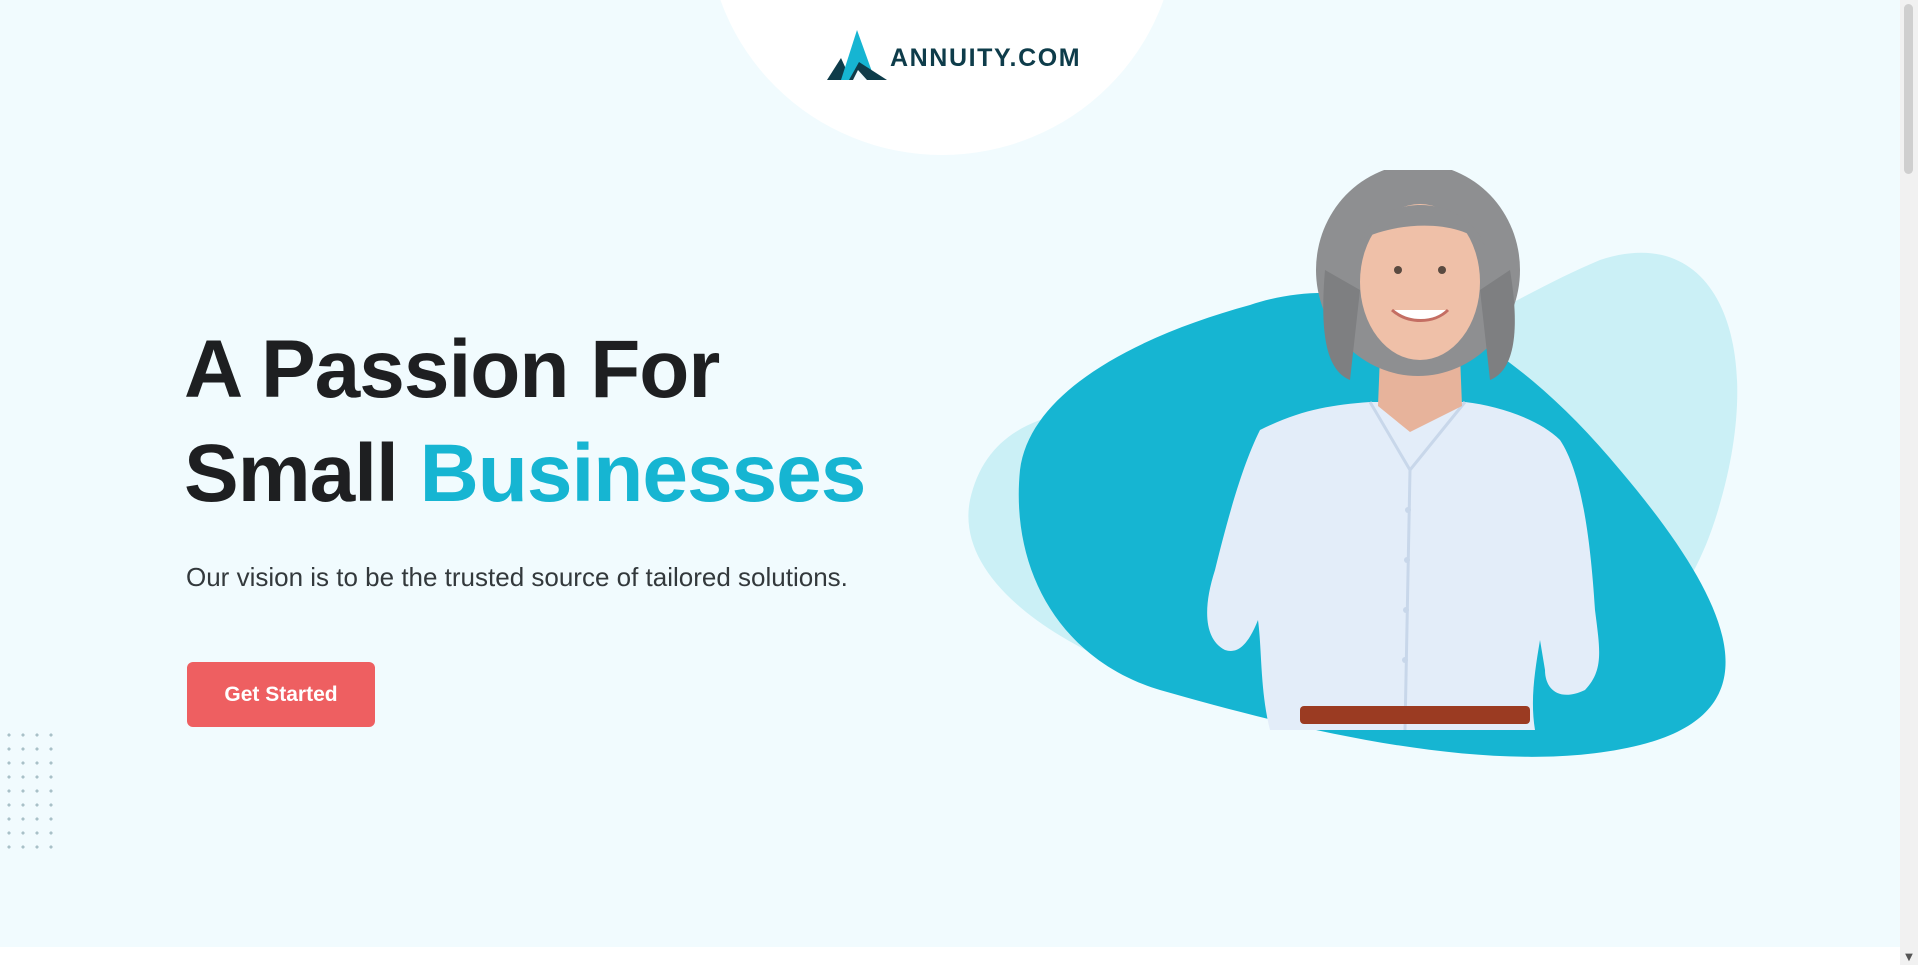 The image size is (1918, 965). I want to click on brand-name: ANNUITY.COM, so click(986, 57).